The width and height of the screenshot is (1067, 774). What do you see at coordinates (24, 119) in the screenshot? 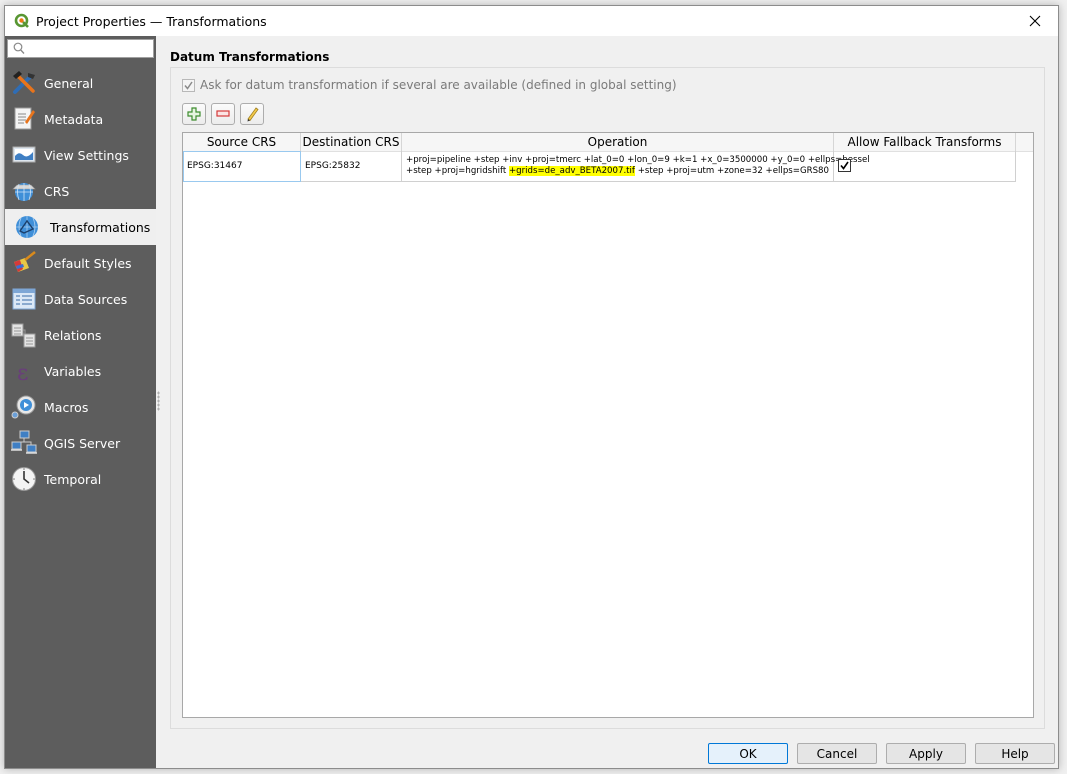
I see `metadata-document-icon` at bounding box center [24, 119].